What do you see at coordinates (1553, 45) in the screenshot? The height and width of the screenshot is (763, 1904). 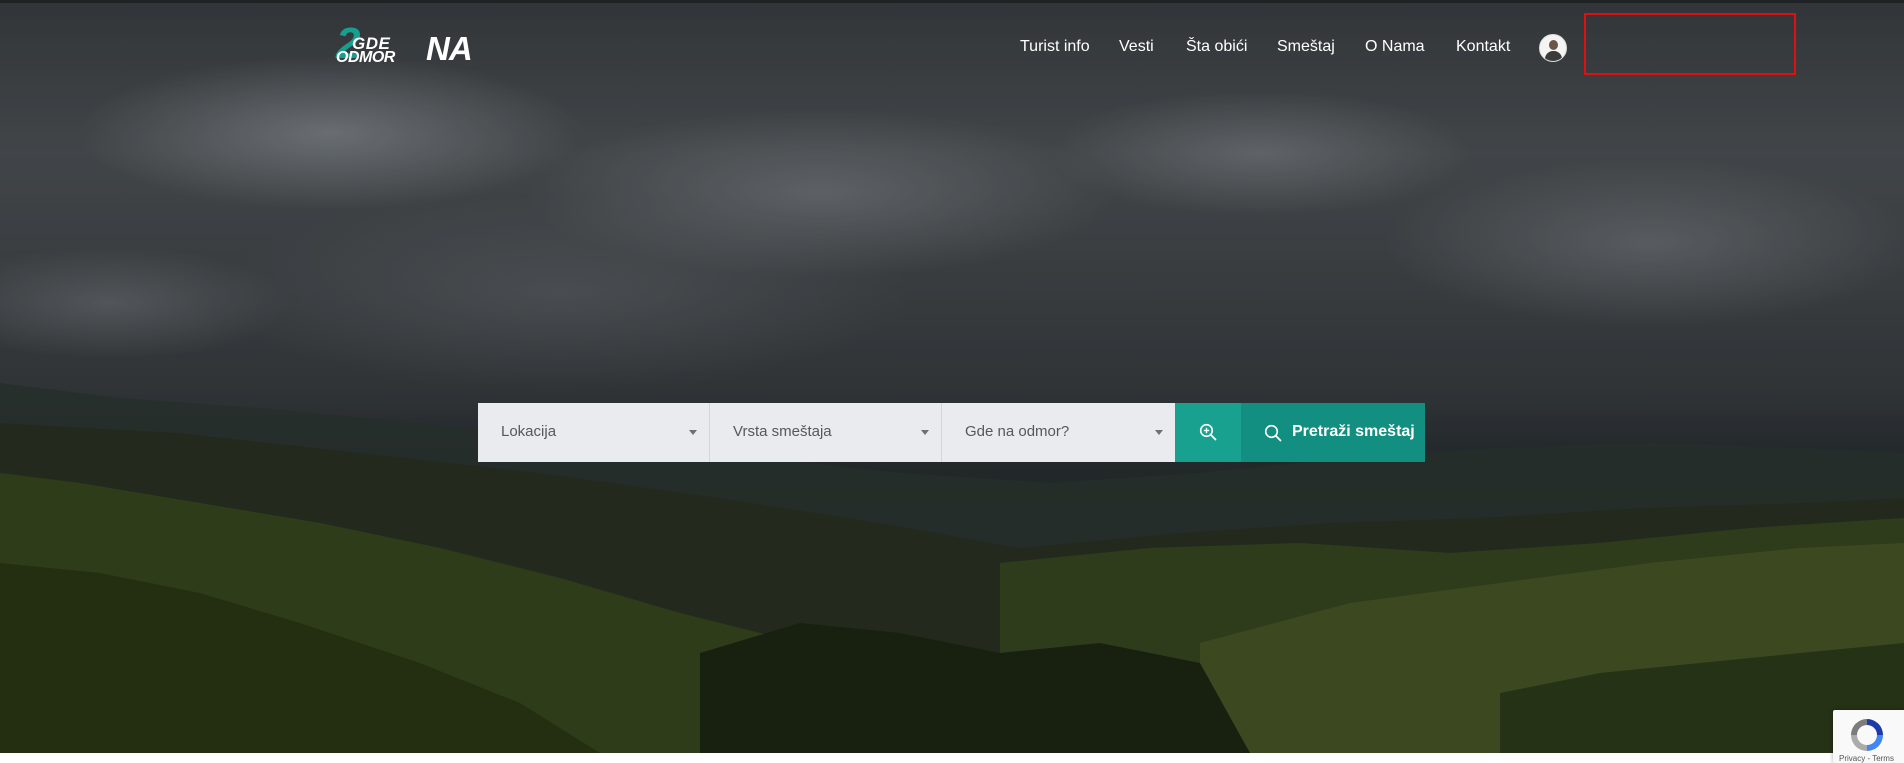 I see `avatar-head` at bounding box center [1553, 45].